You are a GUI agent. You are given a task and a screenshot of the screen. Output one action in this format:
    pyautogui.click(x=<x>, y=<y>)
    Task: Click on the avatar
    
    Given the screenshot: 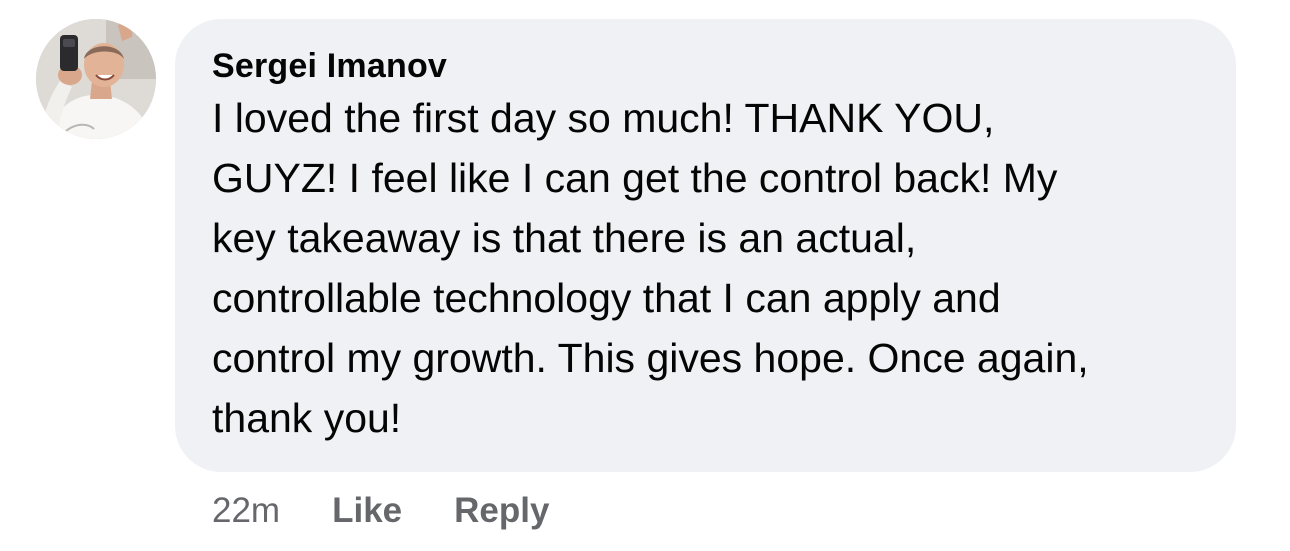 What is the action you would take?
    pyautogui.click(x=96, y=79)
    